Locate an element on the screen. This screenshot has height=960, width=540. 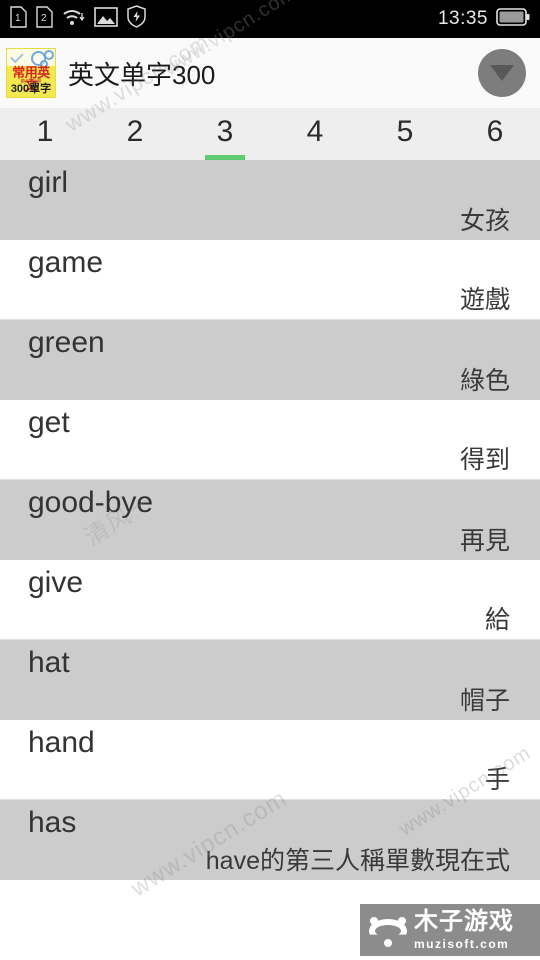
brand-text-group: 木子游戏 muzisoft.com is located at coordinates (464, 929).